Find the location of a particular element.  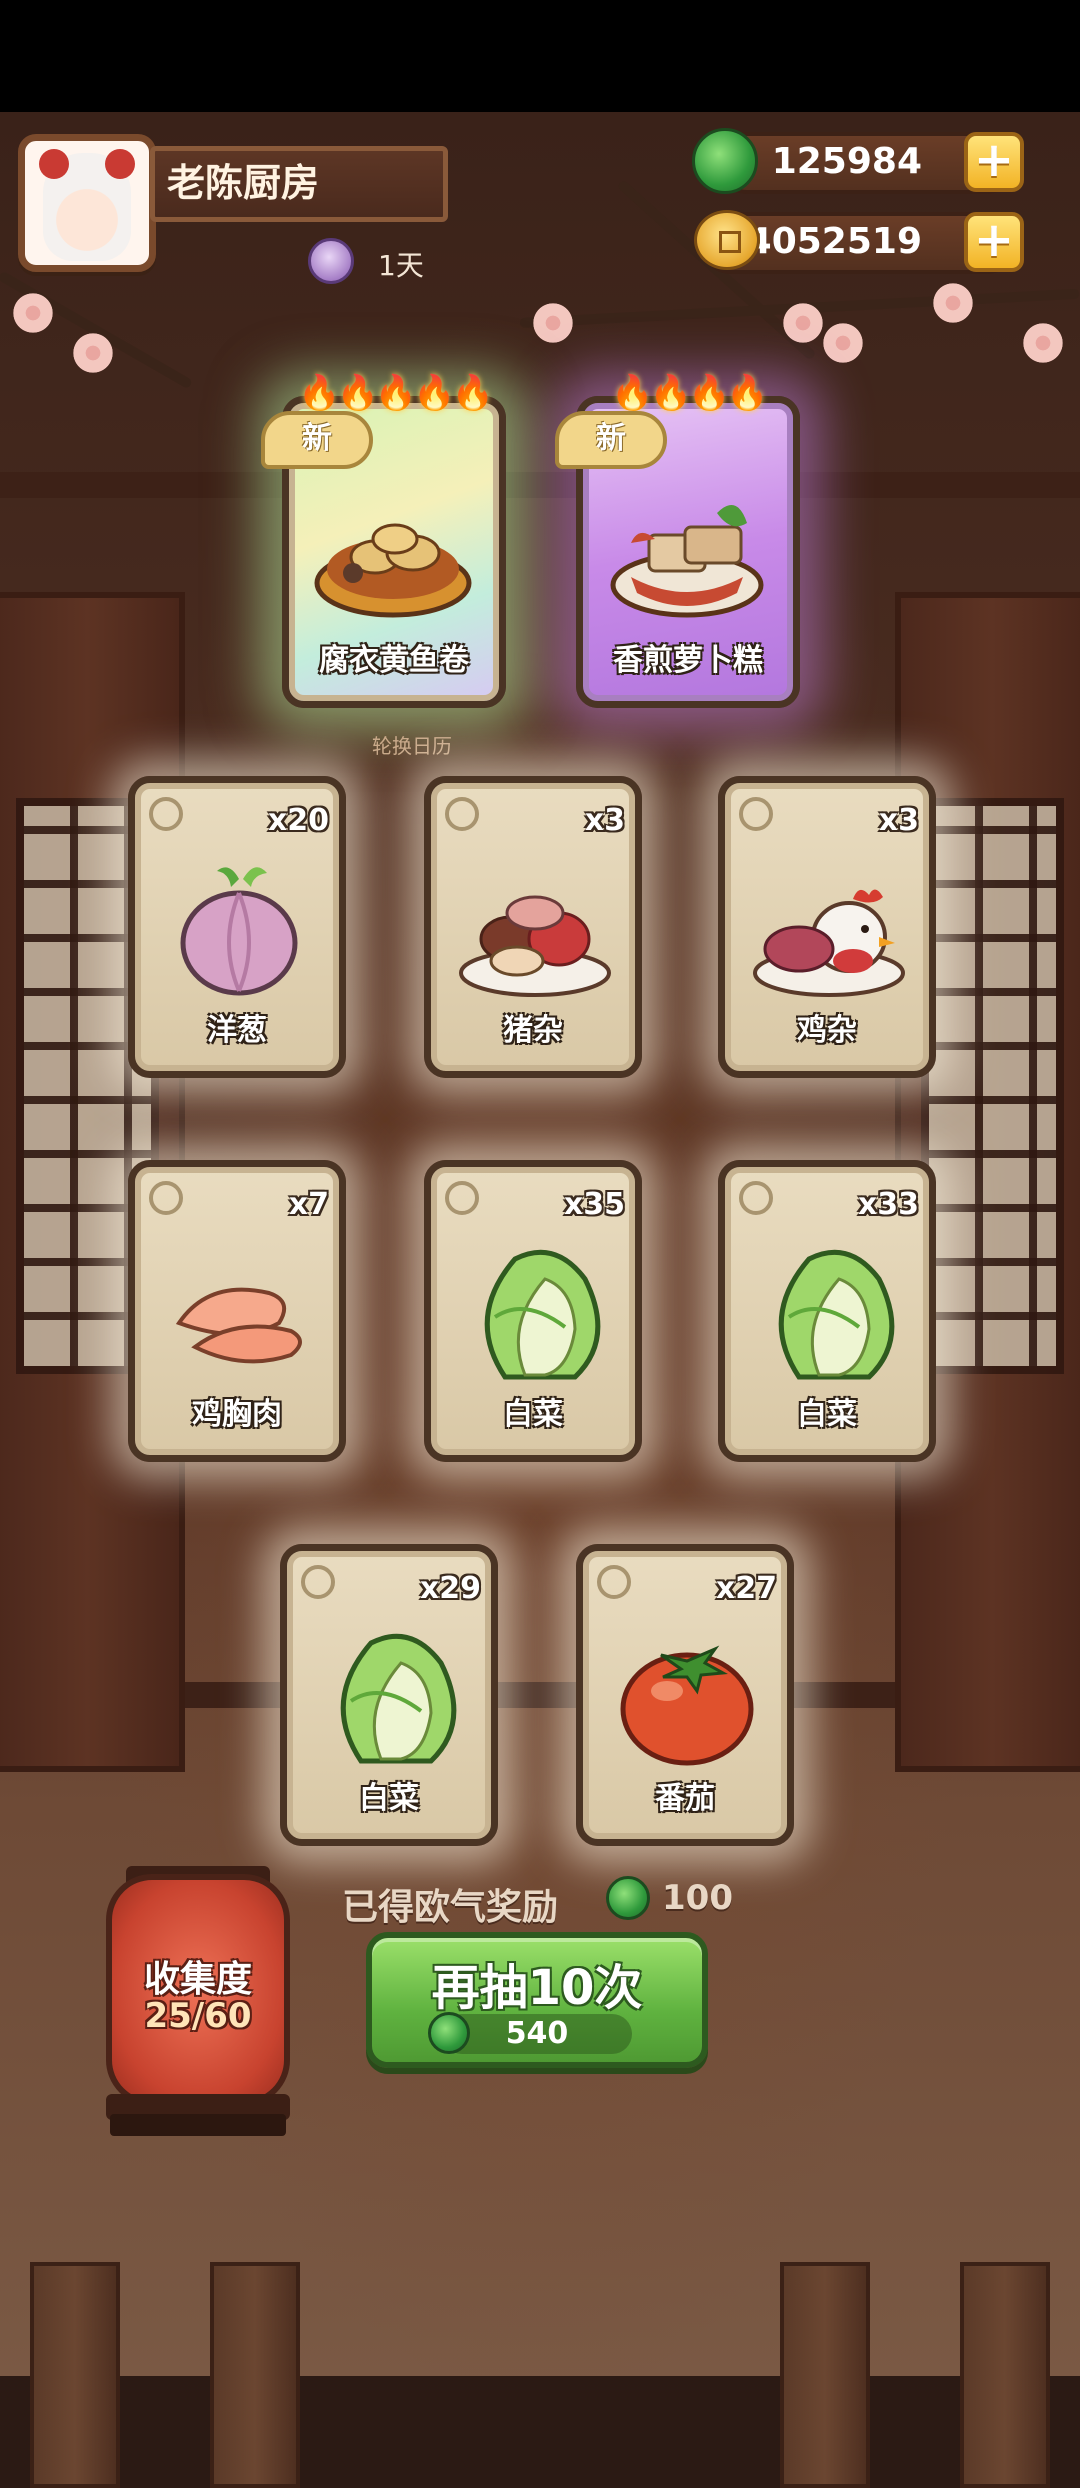

featured-card: 🔥🔥🔥🔥🔥 新 腐衣黄鱼卷 is located at coordinates (383, 540).